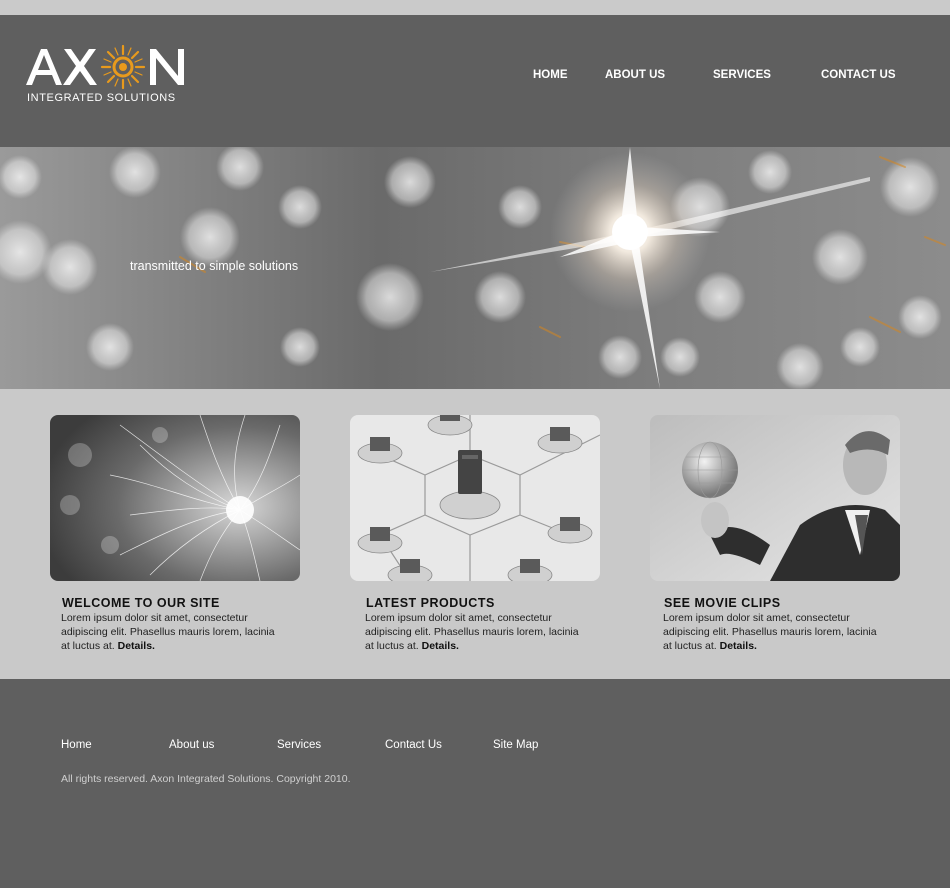 This screenshot has width=950, height=888. Describe the element at coordinates (191, 745) in the screenshot. I see `footer-link-about-us: About us` at that location.